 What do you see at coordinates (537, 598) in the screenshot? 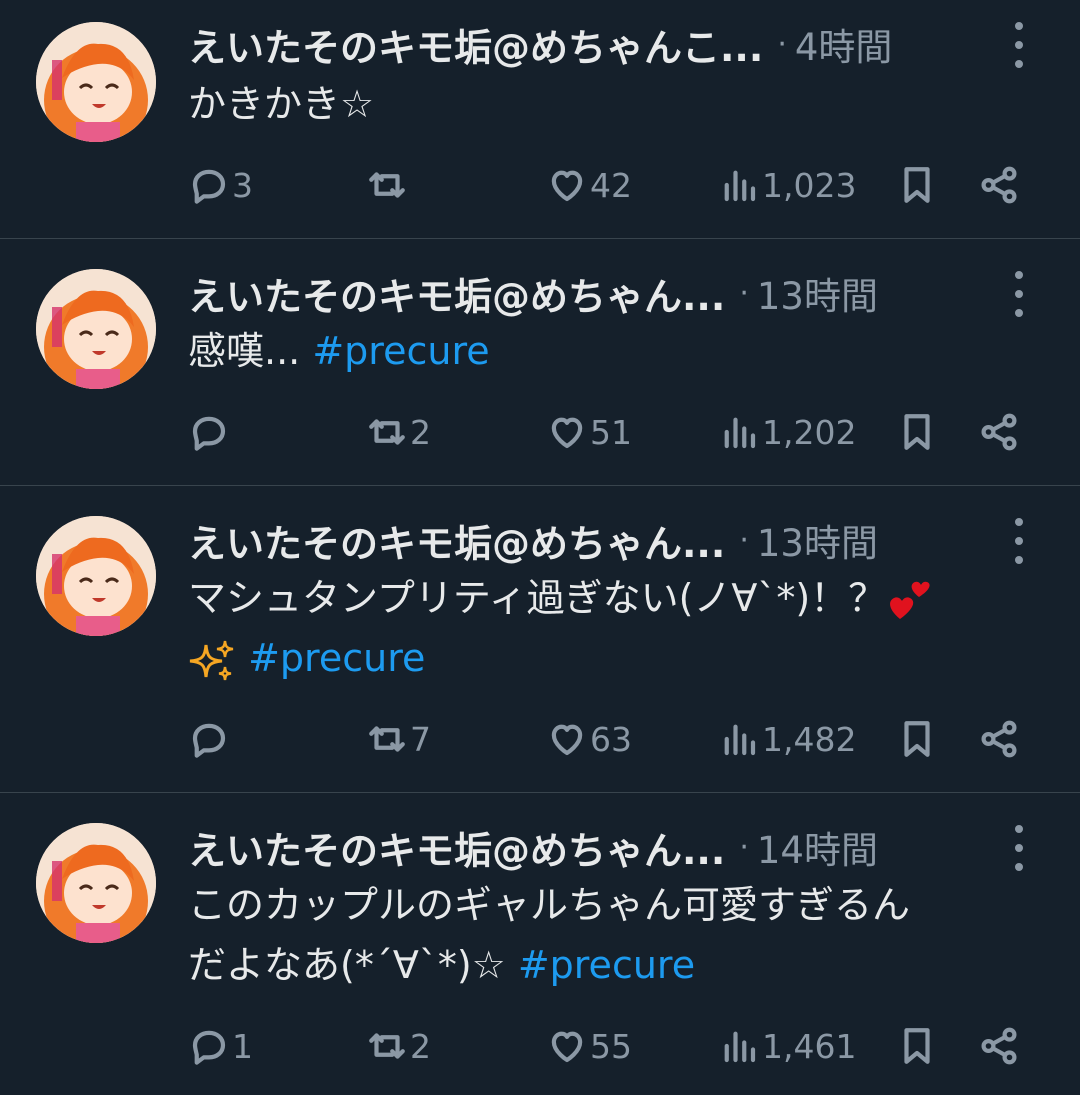
I see `tweet-text-content: マシュタンプリティ過ぎない(ノ∀`*)！？` at bounding box center [537, 598].